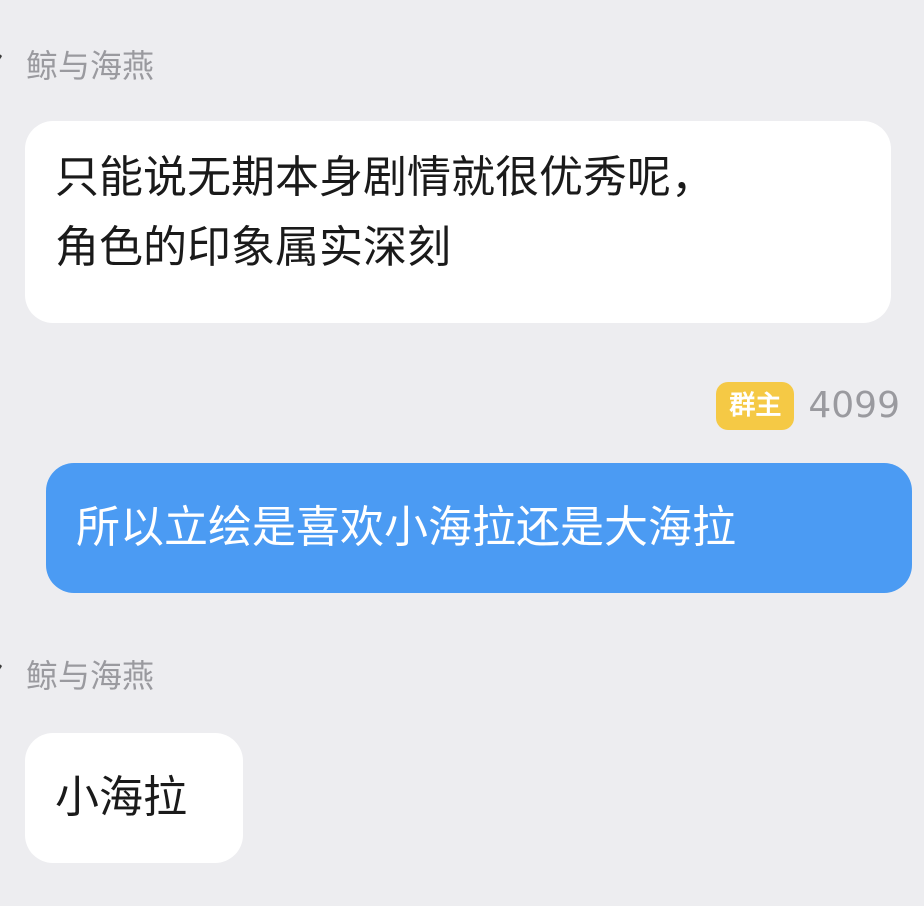 This screenshot has height=906, width=924. Describe the element at coordinates (121, 797) in the screenshot. I see `message-text: 小海拉` at that location.